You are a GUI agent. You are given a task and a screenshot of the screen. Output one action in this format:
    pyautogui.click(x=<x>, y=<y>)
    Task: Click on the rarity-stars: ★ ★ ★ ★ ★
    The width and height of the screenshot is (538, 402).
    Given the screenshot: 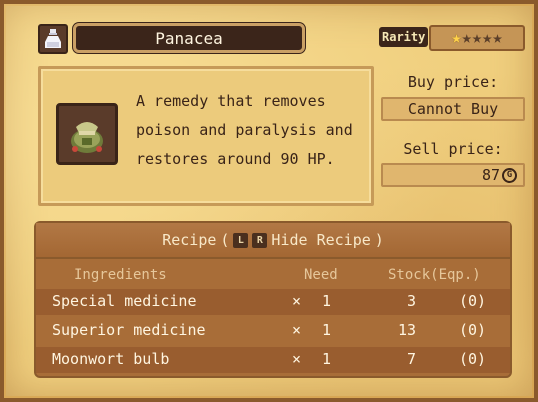 What is the action you would take?
    pyautogui.click(x=477, y=38)
    